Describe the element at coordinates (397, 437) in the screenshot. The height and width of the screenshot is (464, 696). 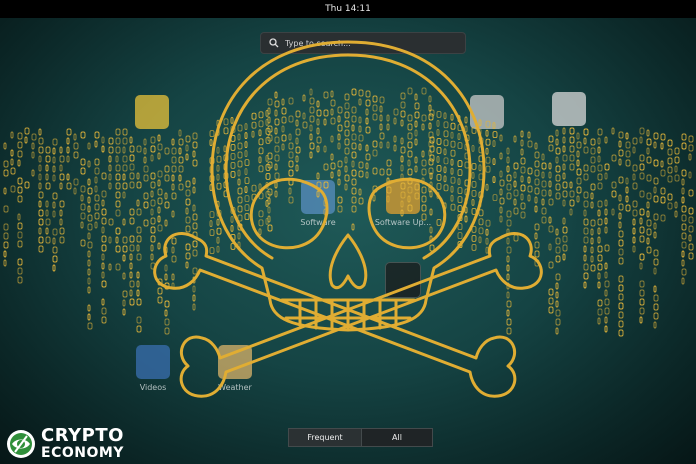
I see `tab-all: All` at that location.